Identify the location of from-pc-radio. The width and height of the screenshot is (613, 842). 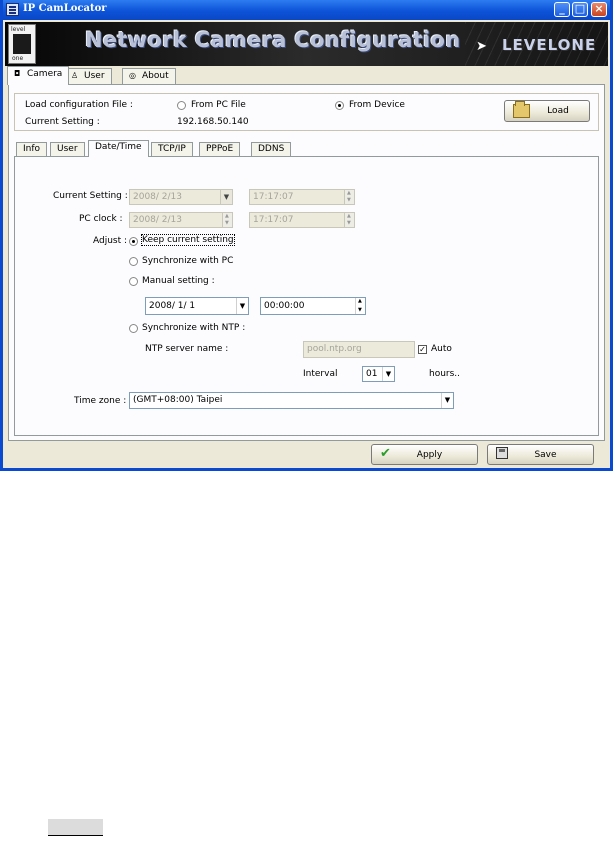
(181, 105).